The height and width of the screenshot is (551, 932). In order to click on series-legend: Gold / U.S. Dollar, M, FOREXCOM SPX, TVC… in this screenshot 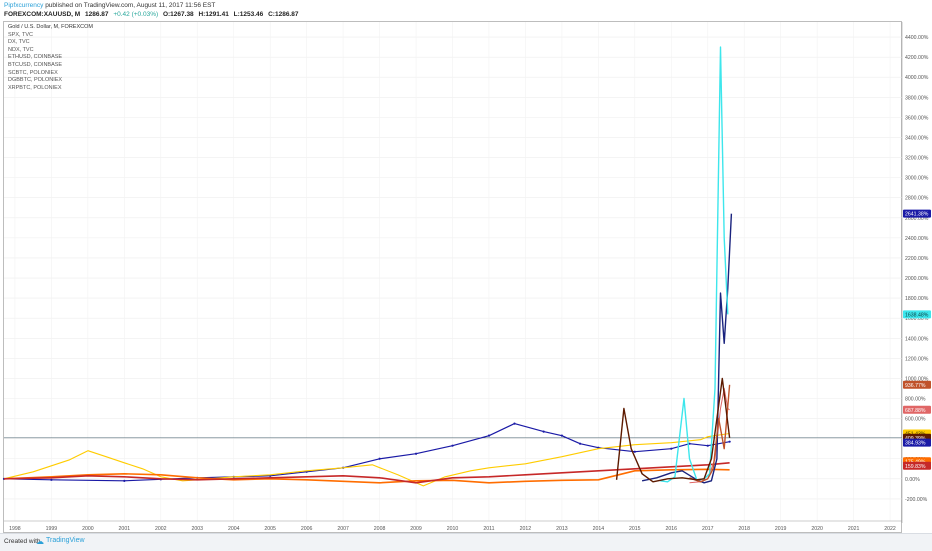, I will do `click(50, 58)`.